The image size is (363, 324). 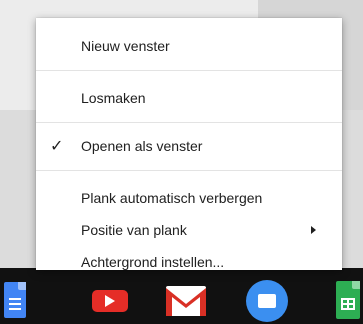 I want to click on files-icon, so click(x=267, y=301).